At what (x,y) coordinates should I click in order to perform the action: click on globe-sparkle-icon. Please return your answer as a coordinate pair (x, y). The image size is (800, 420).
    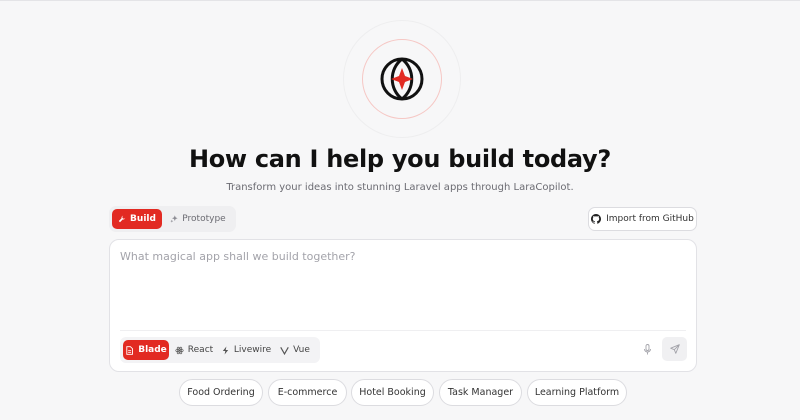
    Looking at the image, I should click on (402, 79).